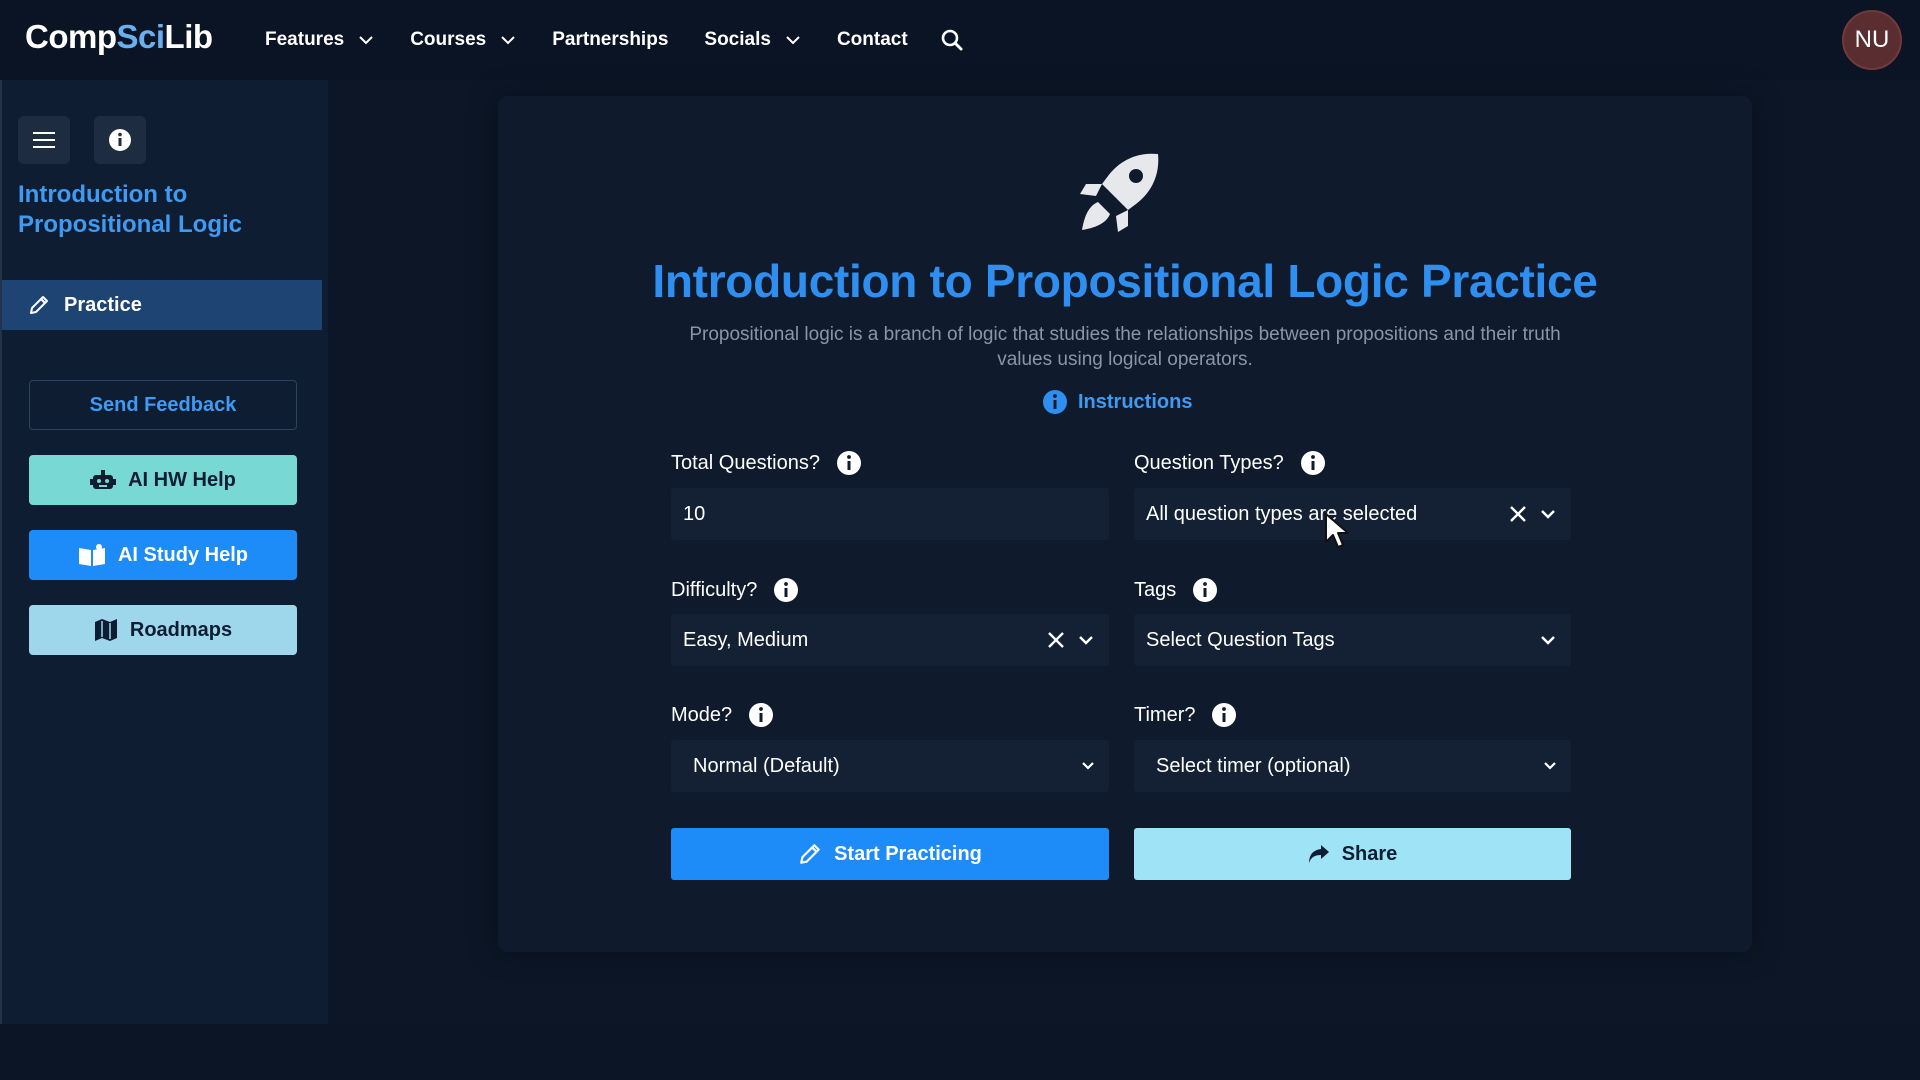 The width and height of the screenshot is (1920, 1080). What do you see at coordinates (766, 765) in the screenshot?
I see `mode-value: Normal (Default)` at bounding box center [766, 765].